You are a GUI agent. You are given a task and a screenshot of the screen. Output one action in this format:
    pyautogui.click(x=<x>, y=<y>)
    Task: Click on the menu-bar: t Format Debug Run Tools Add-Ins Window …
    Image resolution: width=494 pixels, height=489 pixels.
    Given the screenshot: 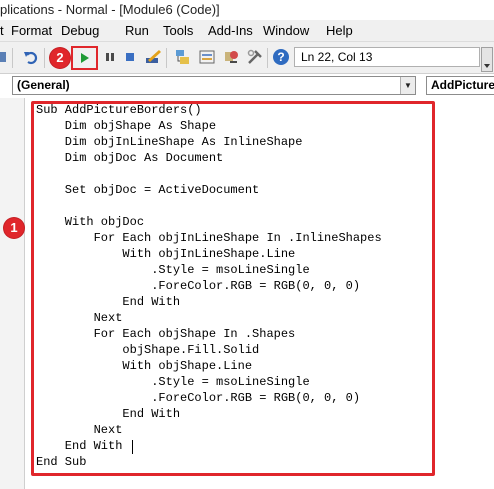 What is the action you would take?
    pyautogui.click(x=247, y=31)
    